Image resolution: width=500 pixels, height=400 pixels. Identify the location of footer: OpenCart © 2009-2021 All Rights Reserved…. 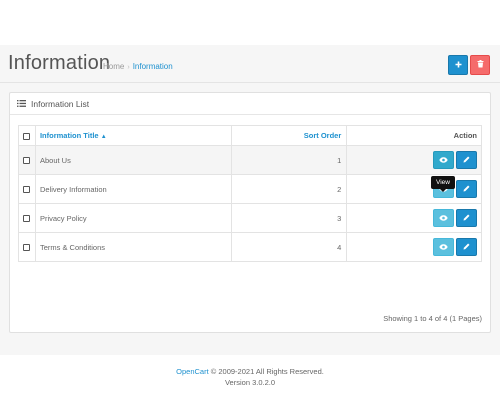
(250, 377).